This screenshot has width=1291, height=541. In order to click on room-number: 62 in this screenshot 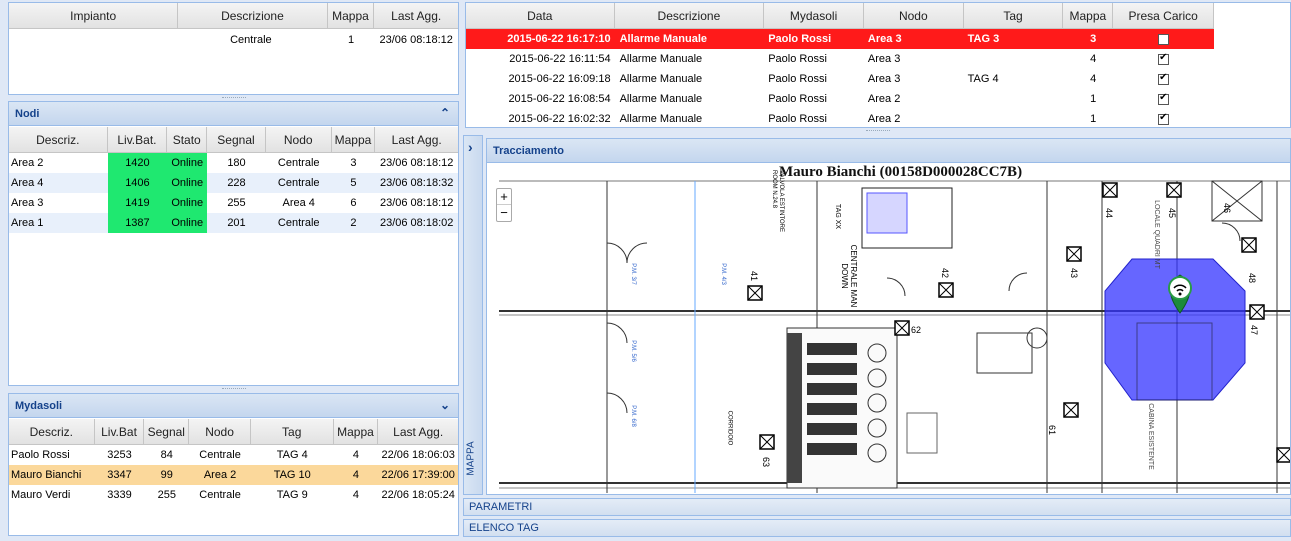, I will do `click(916, 330)`.